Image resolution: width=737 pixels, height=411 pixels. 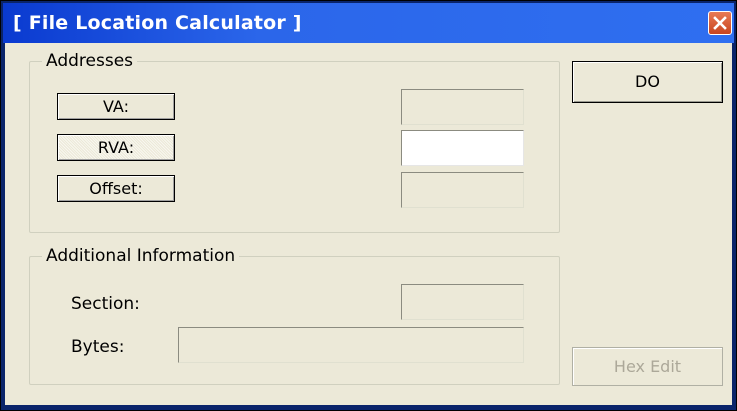 What do you see at coordinates (462, 302) in the screenshot?
I see `section-input` at bounding box center [462, 302].